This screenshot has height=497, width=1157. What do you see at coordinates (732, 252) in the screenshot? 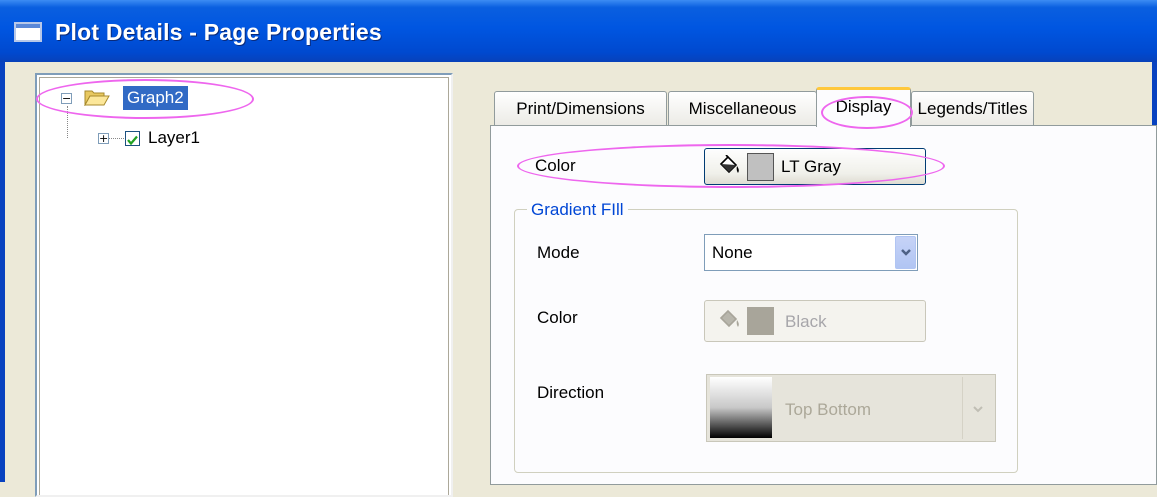
I see `mode-value: None` at bounding box center [732, 252].